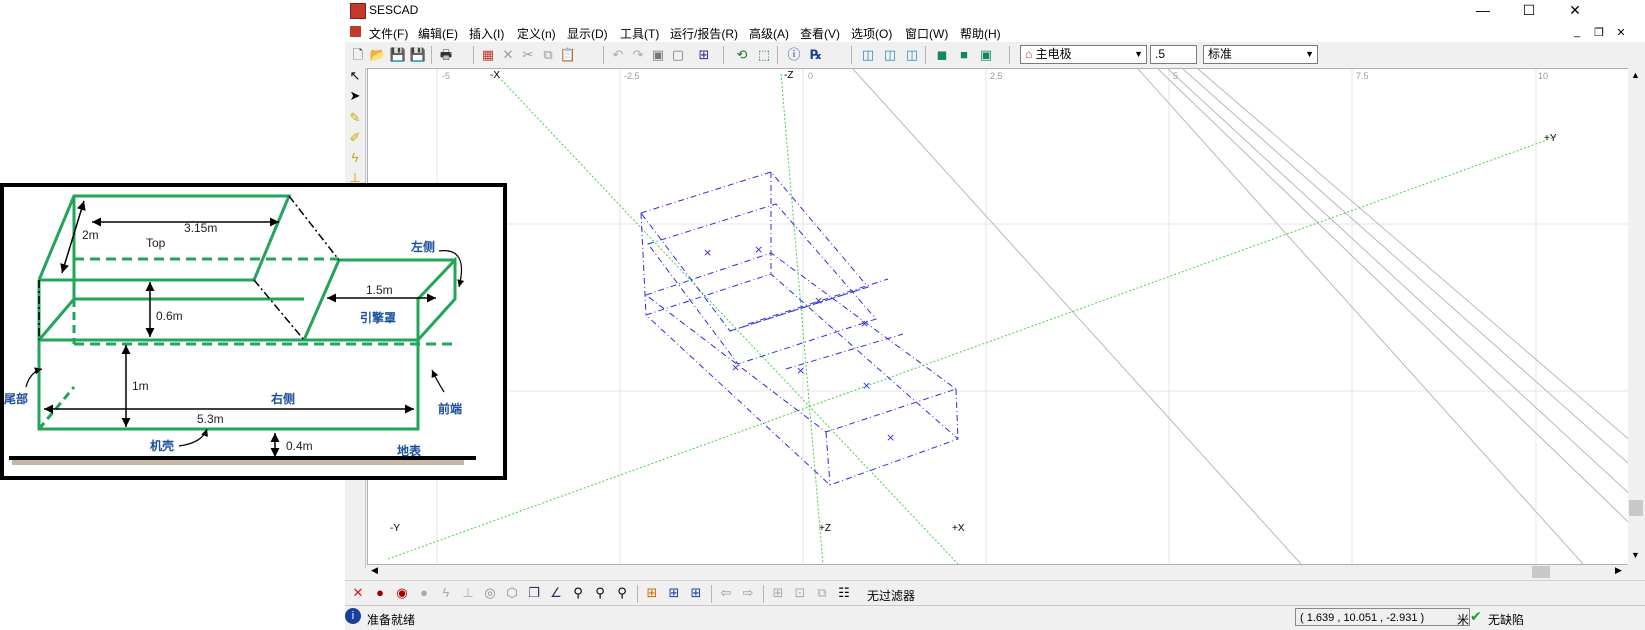  I want to click on scroll-down-icon: ▼, so click(1635, 555).